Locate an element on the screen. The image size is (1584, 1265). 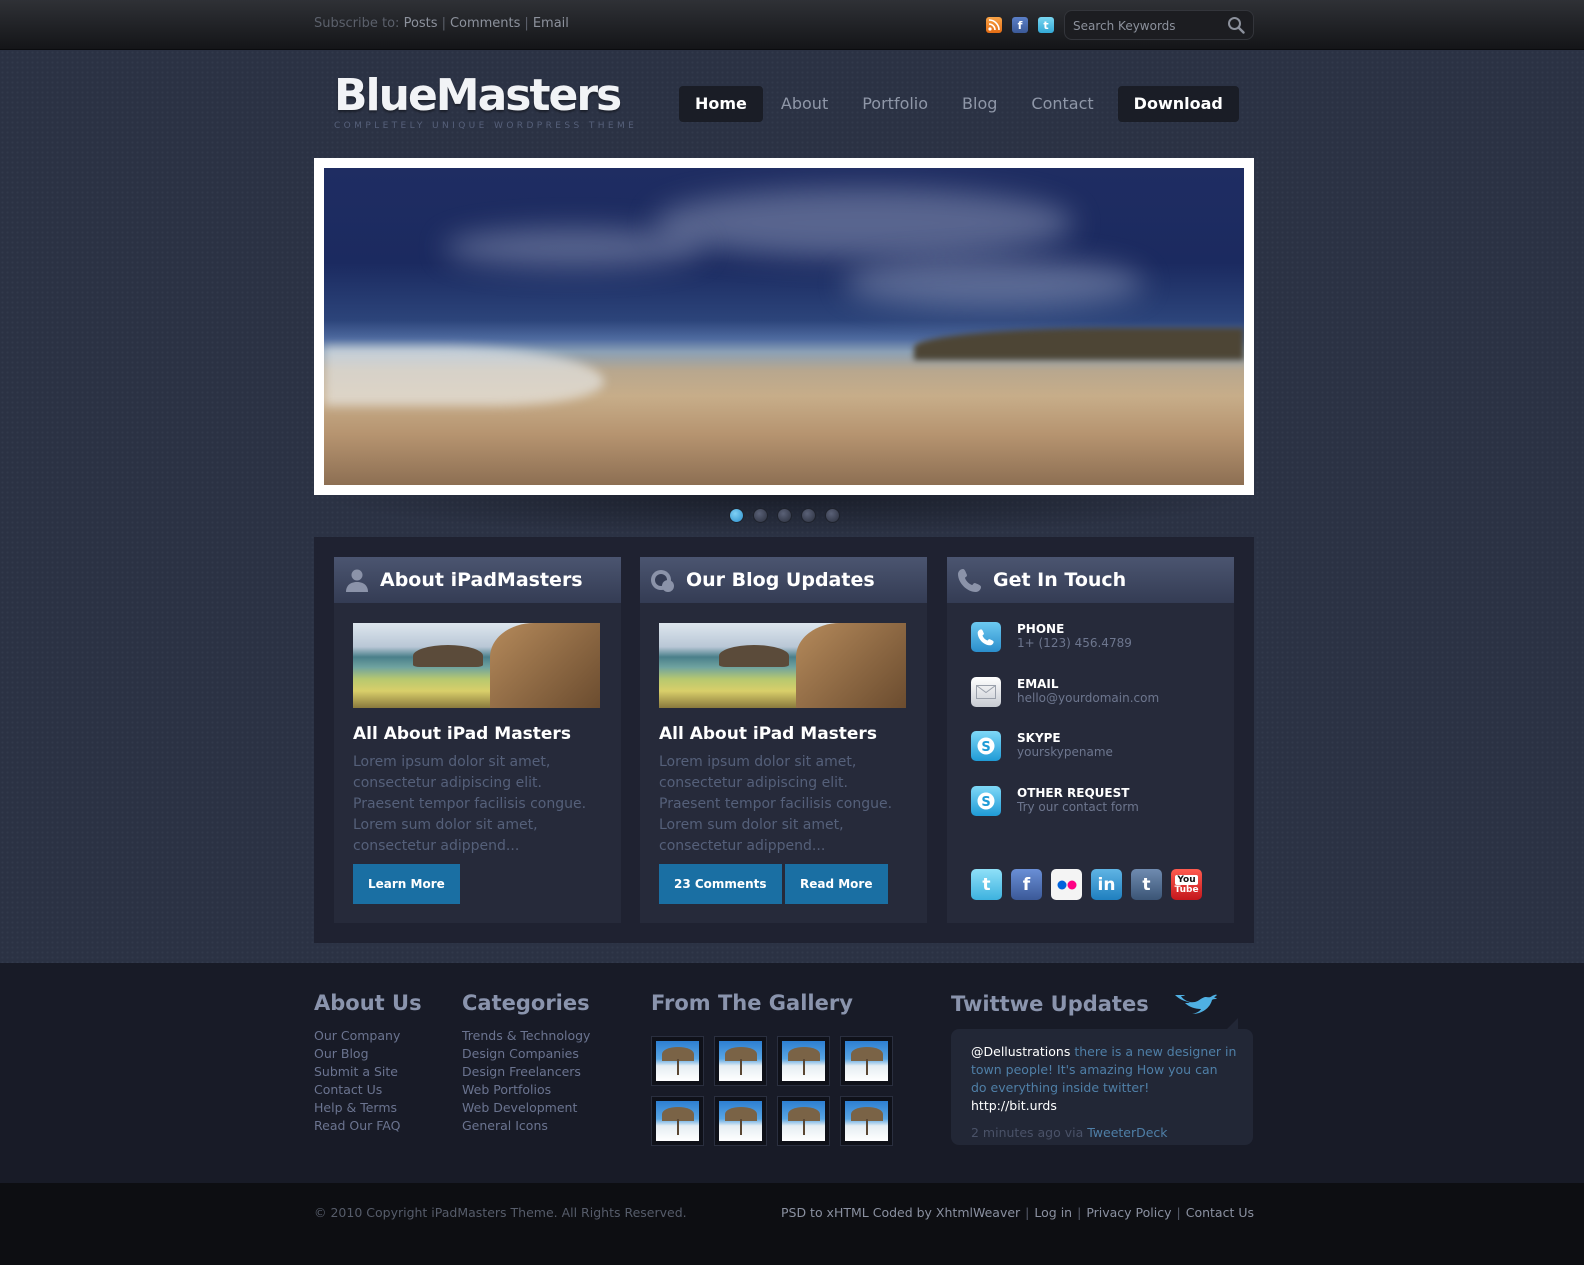
rss-feed-icon is located at coordinates (662, 581).